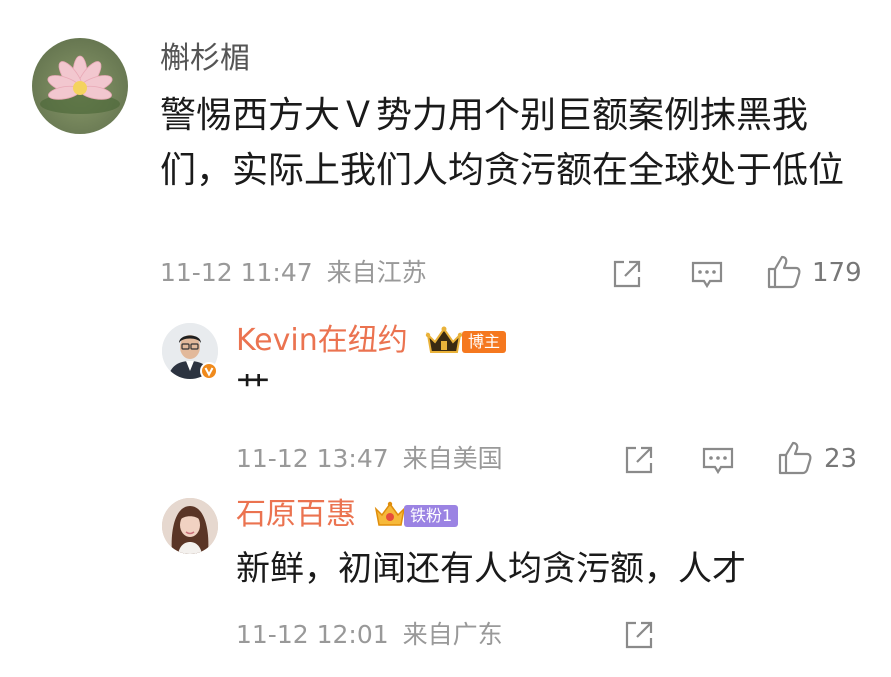 The height and width of the screenshot is (677, 891). Describe the element at coordinates (491, 569) in the screenshot. I see `reply2-text: 新鲜，初闻还有人均贪污额，人才` at that location.